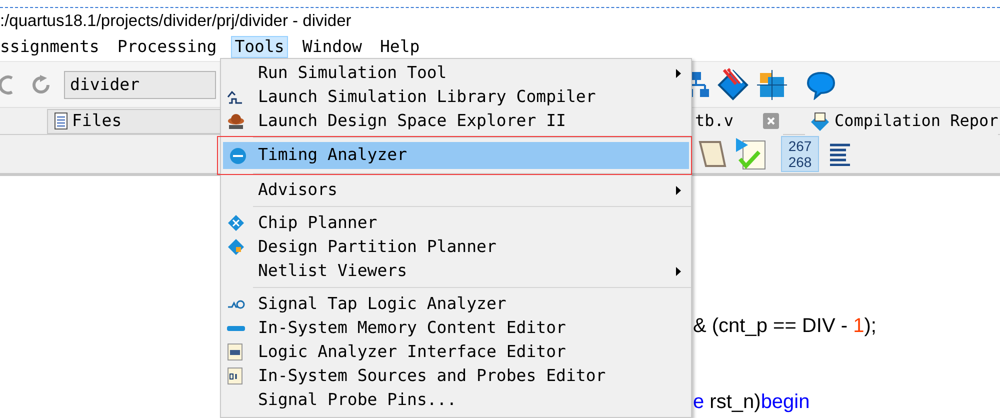 This screenshot has width=1000, height=418. What do you see at coordinates (235, 376) in the screenshot?
I see `binary-document-icon` at bounding box center [235, 376].